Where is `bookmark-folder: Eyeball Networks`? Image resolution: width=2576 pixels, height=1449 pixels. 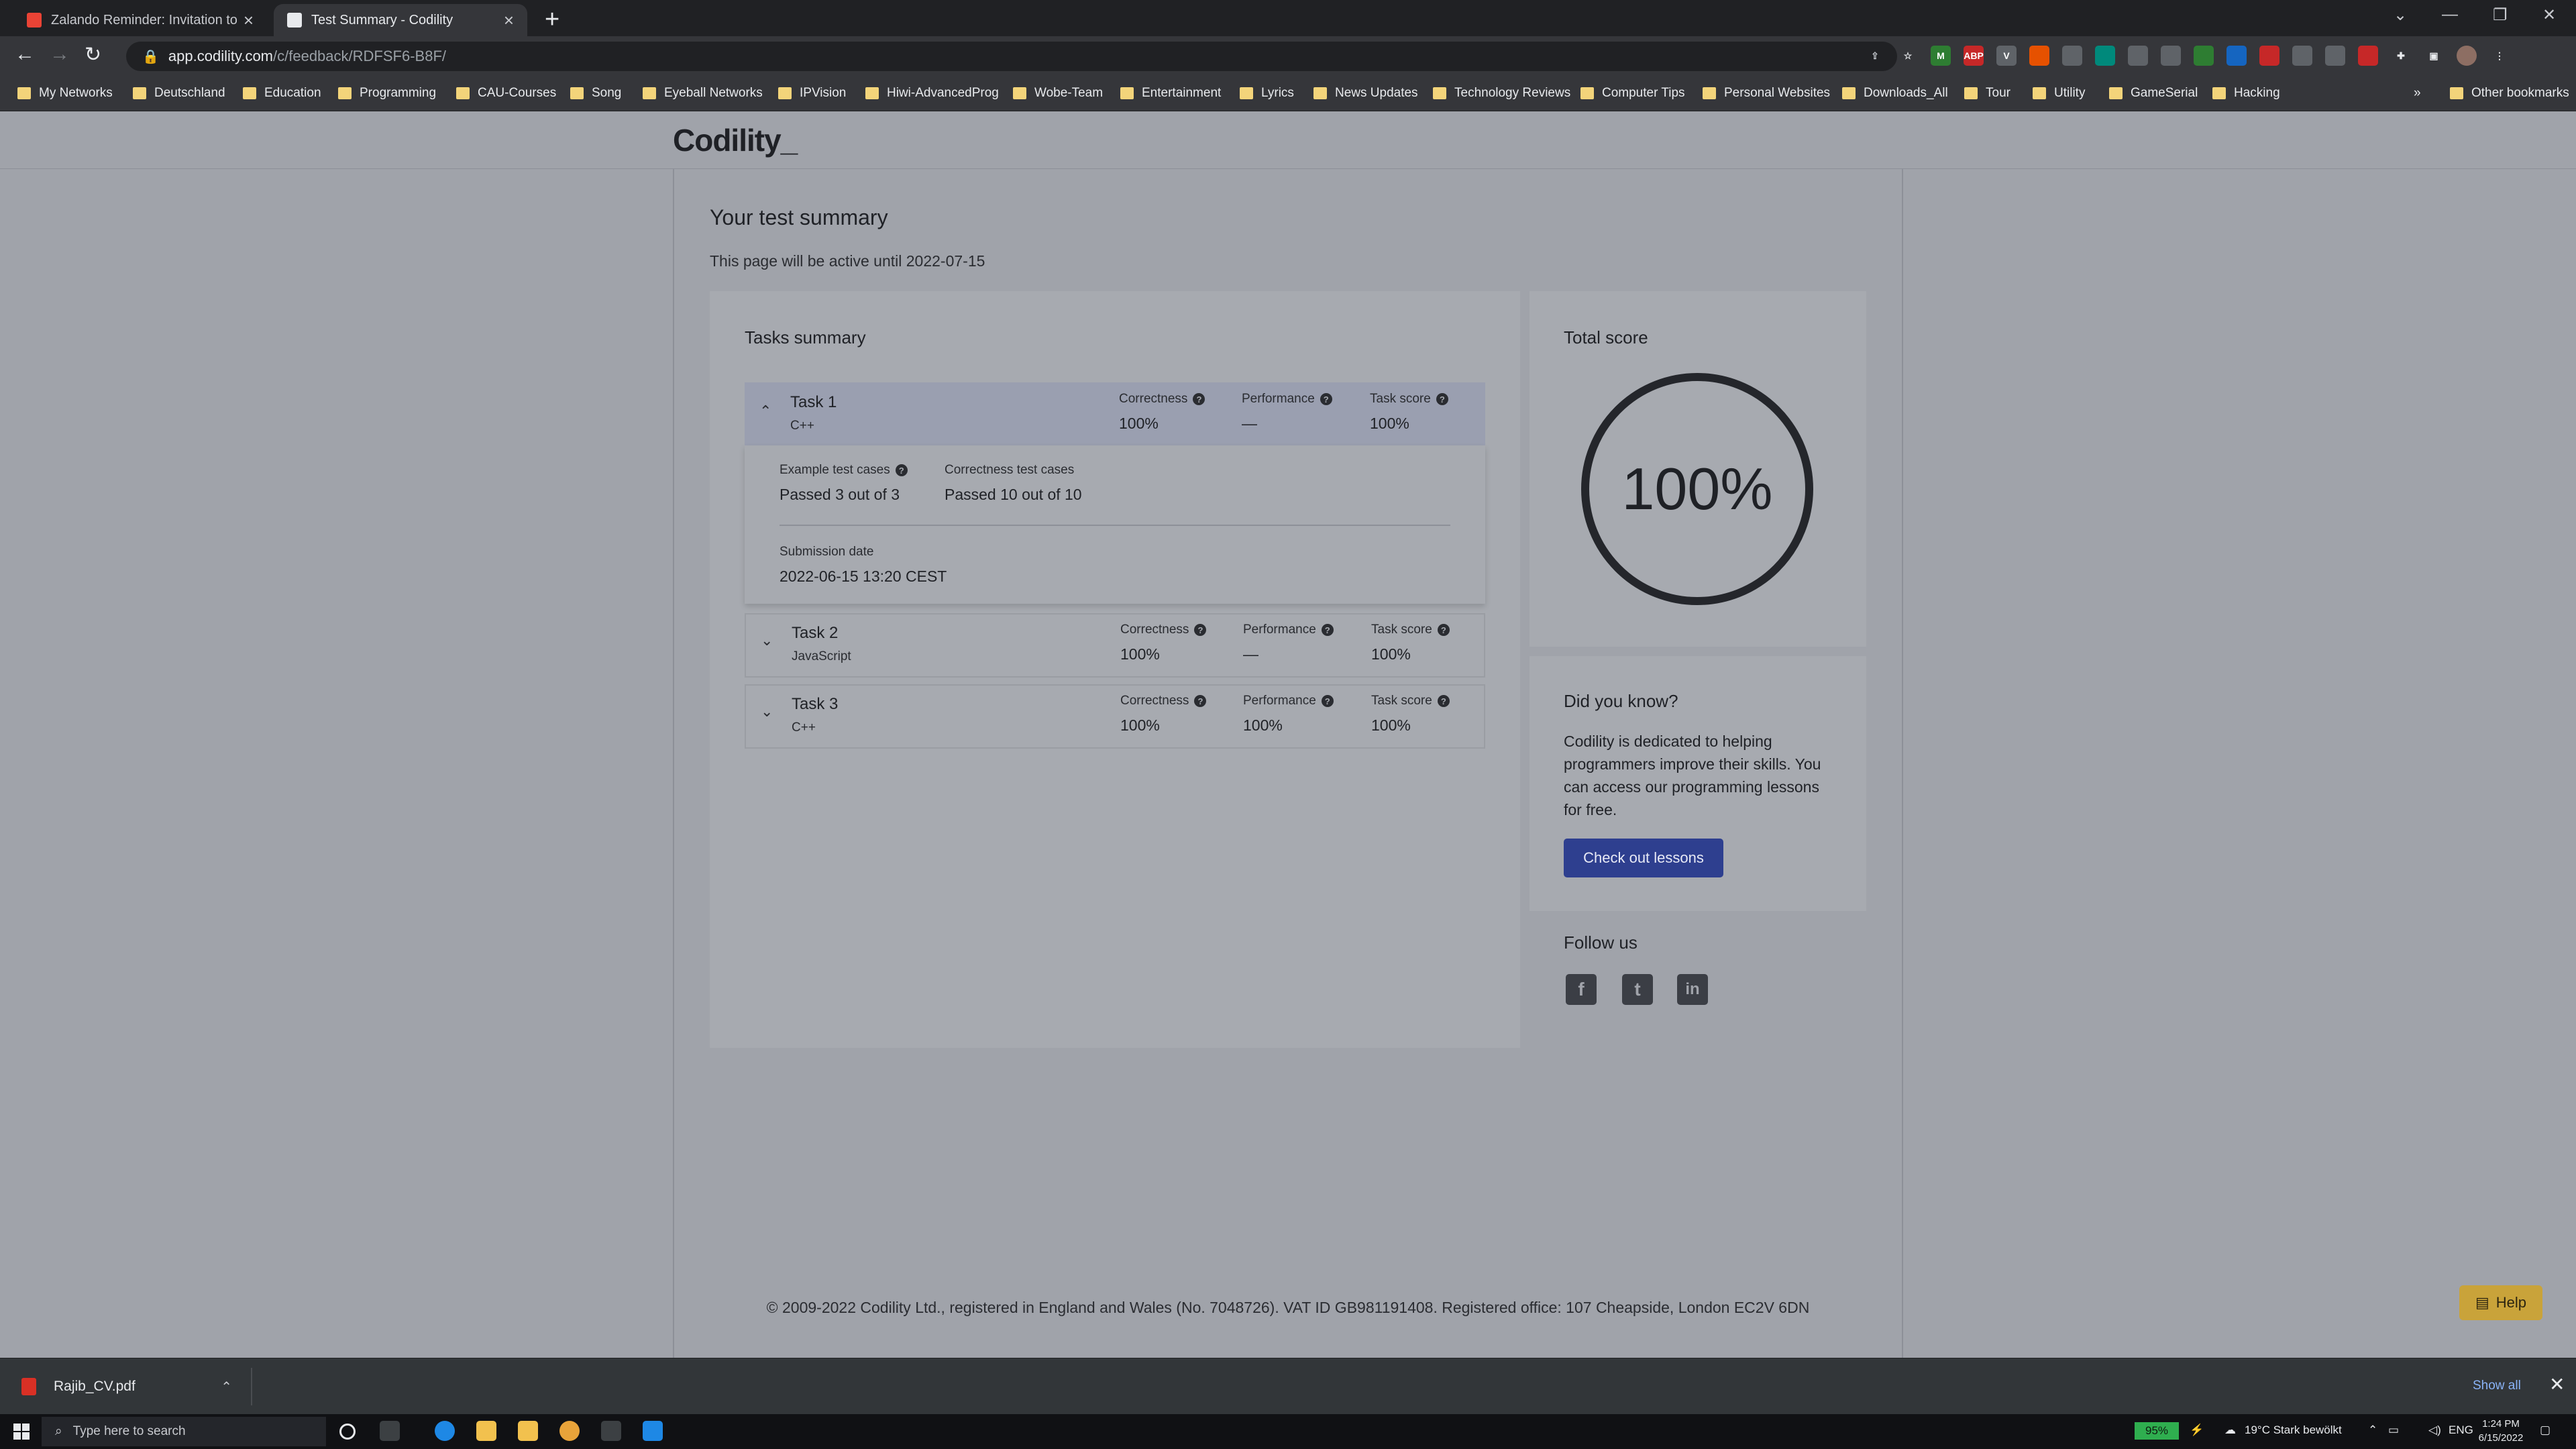 bookmark-folder: Eyeball Networks is located at coordinates (703, 93).